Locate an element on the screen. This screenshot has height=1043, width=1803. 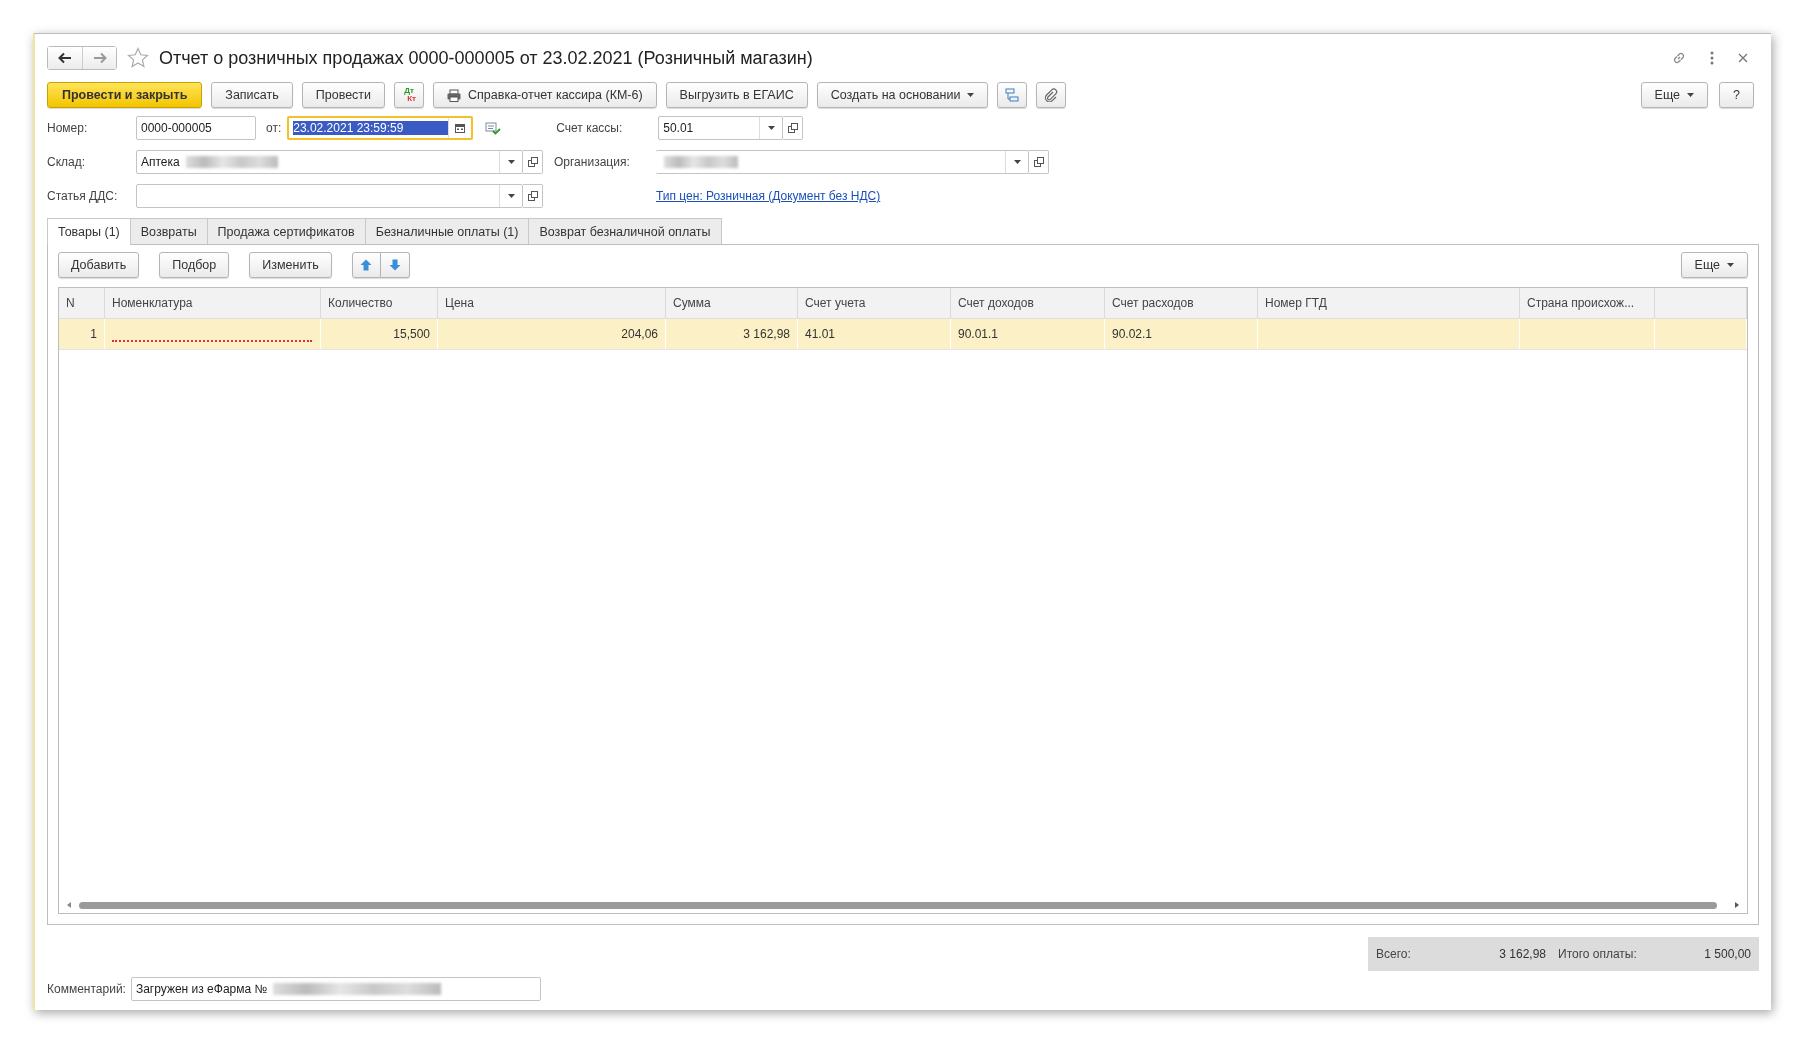
move-up-button is located at coordinates (366, 265).